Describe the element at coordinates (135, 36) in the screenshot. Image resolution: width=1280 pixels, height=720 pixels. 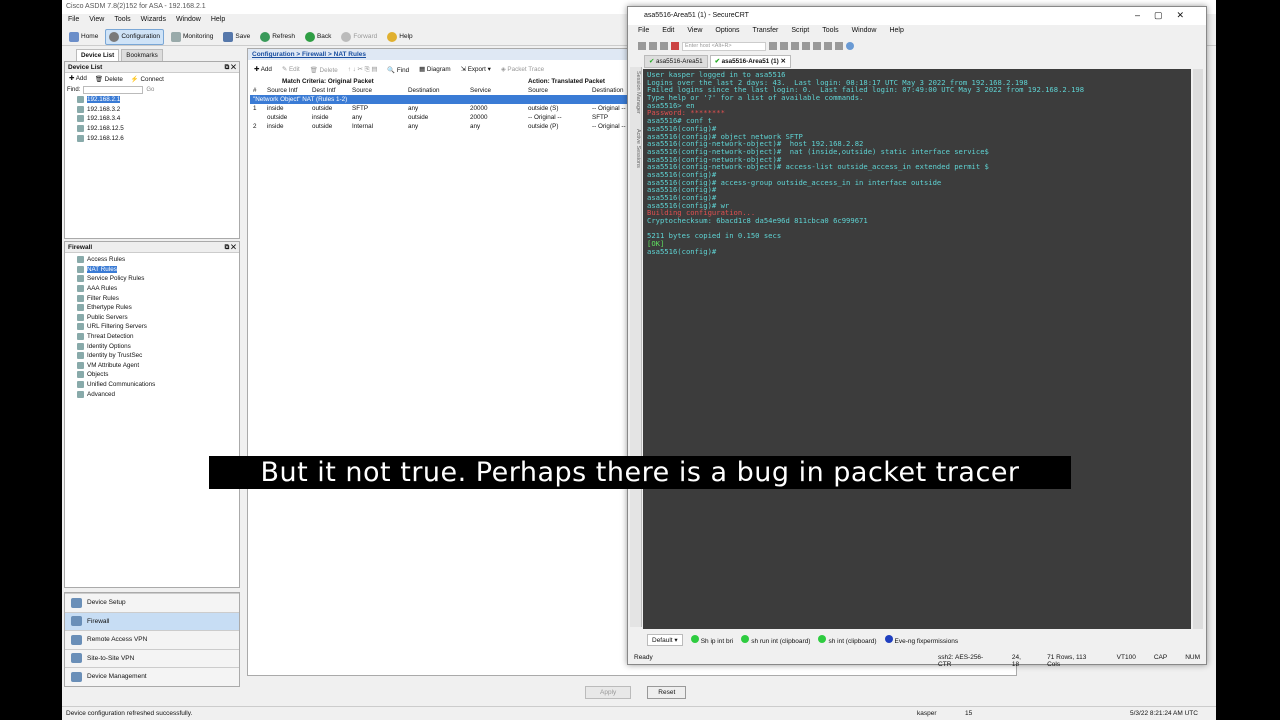
I see `configuration-button: Configuration` at that location.